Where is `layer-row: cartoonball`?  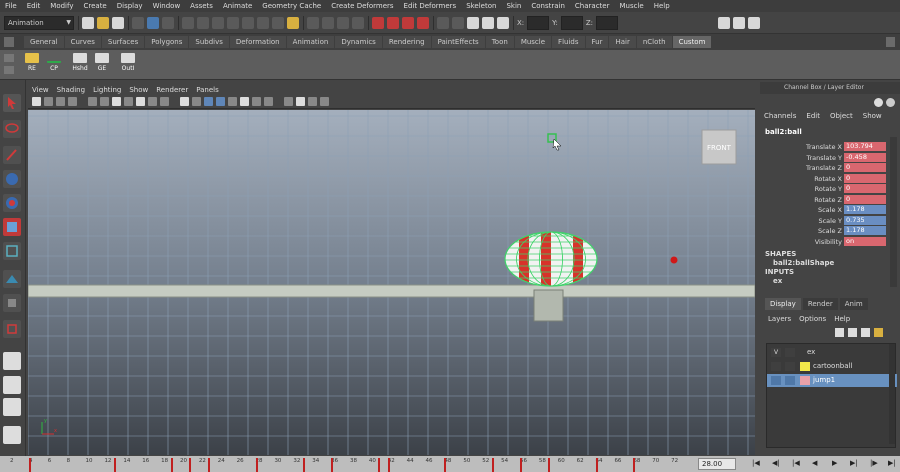 layer-row: cartoonball is located at coordinates (832, 366).